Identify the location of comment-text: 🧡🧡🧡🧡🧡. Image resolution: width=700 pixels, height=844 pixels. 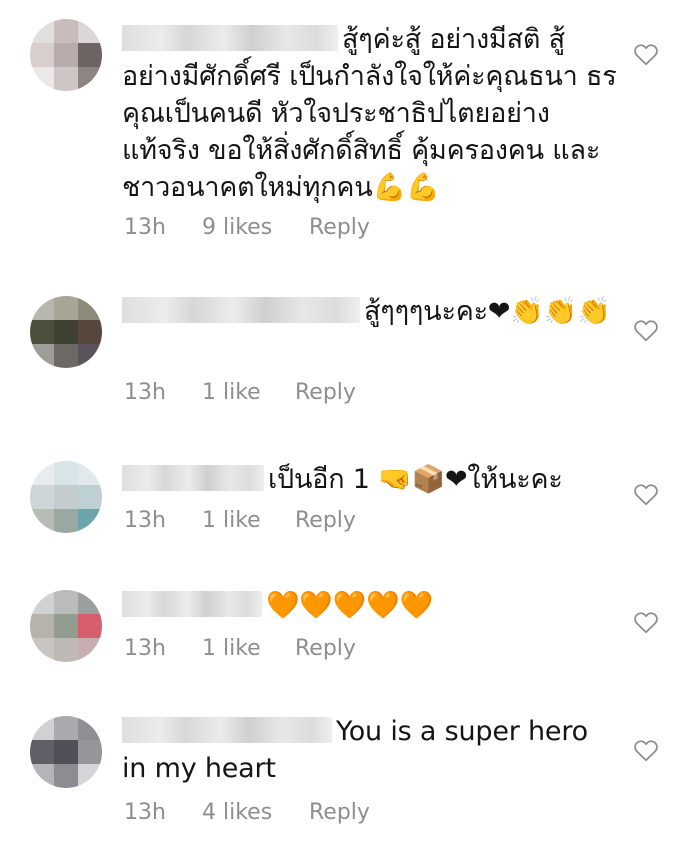
(371, 605).